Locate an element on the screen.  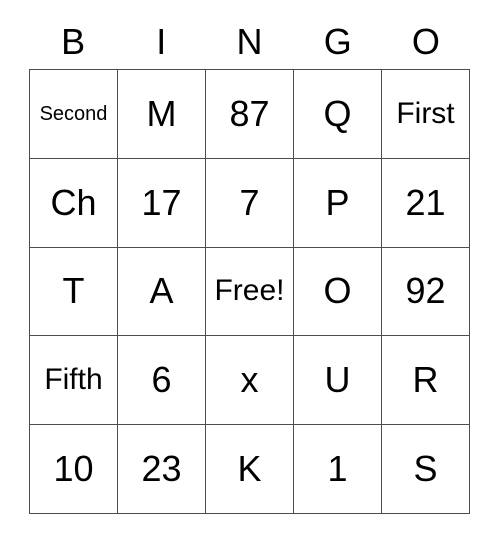
bingo-row-3: T A Free! O 92 is located at coordinates (250, 292).